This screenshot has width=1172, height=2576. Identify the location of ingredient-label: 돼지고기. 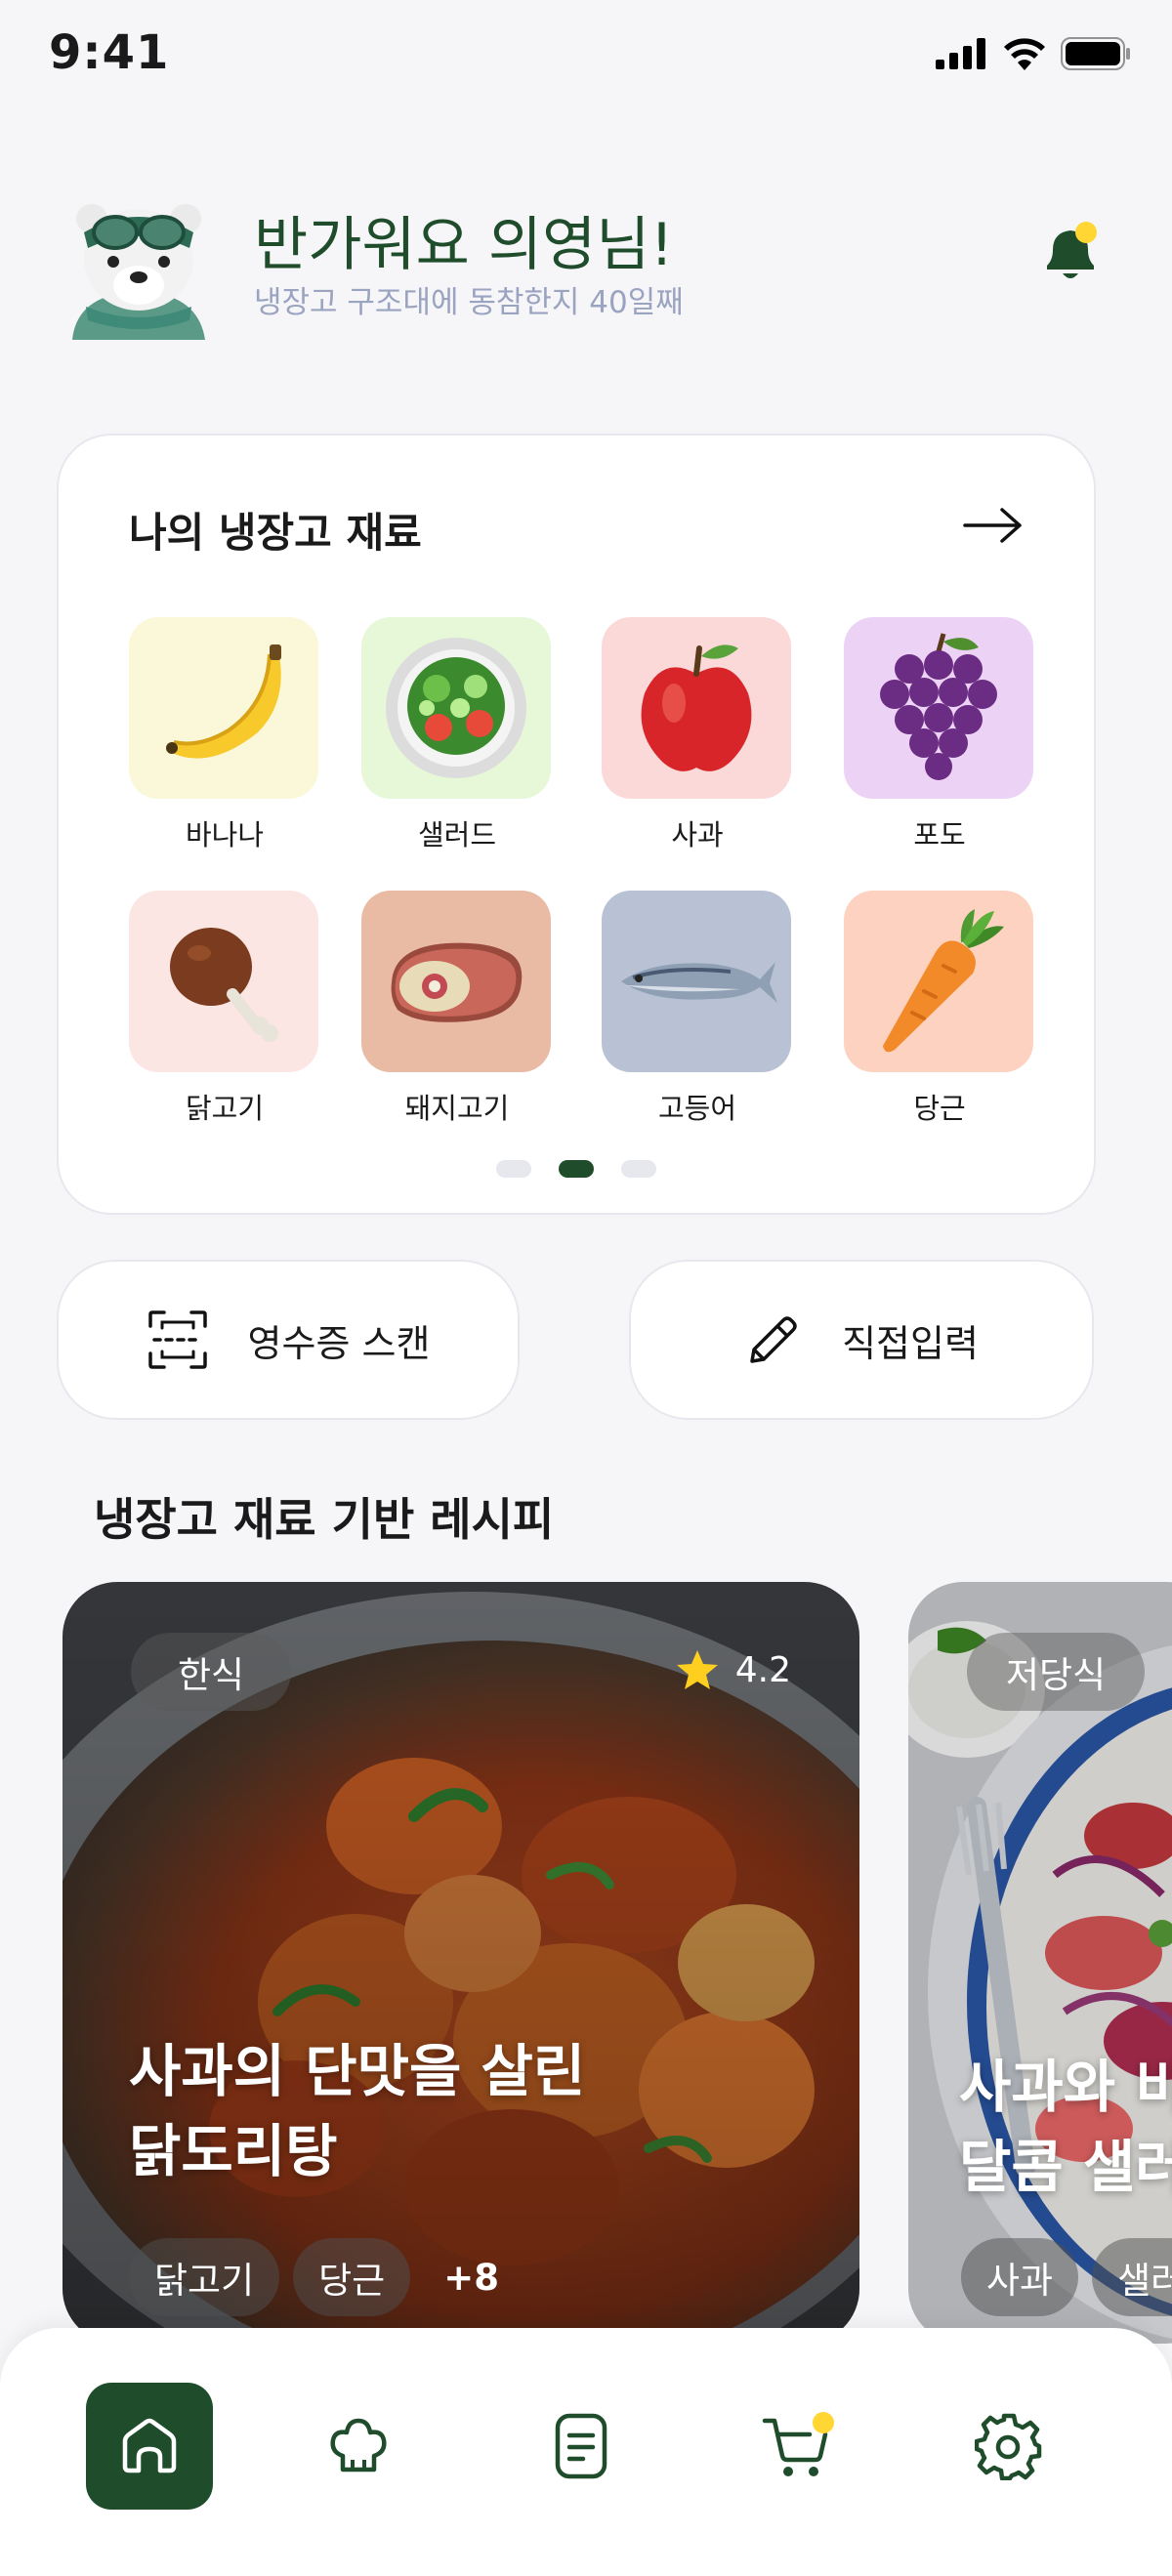
(457, 1108).